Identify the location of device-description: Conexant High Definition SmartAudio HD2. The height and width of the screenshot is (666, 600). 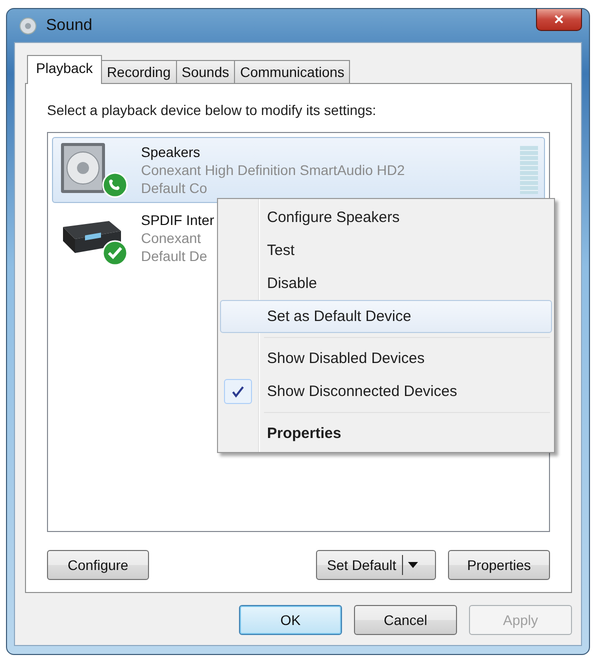
(273, 170).